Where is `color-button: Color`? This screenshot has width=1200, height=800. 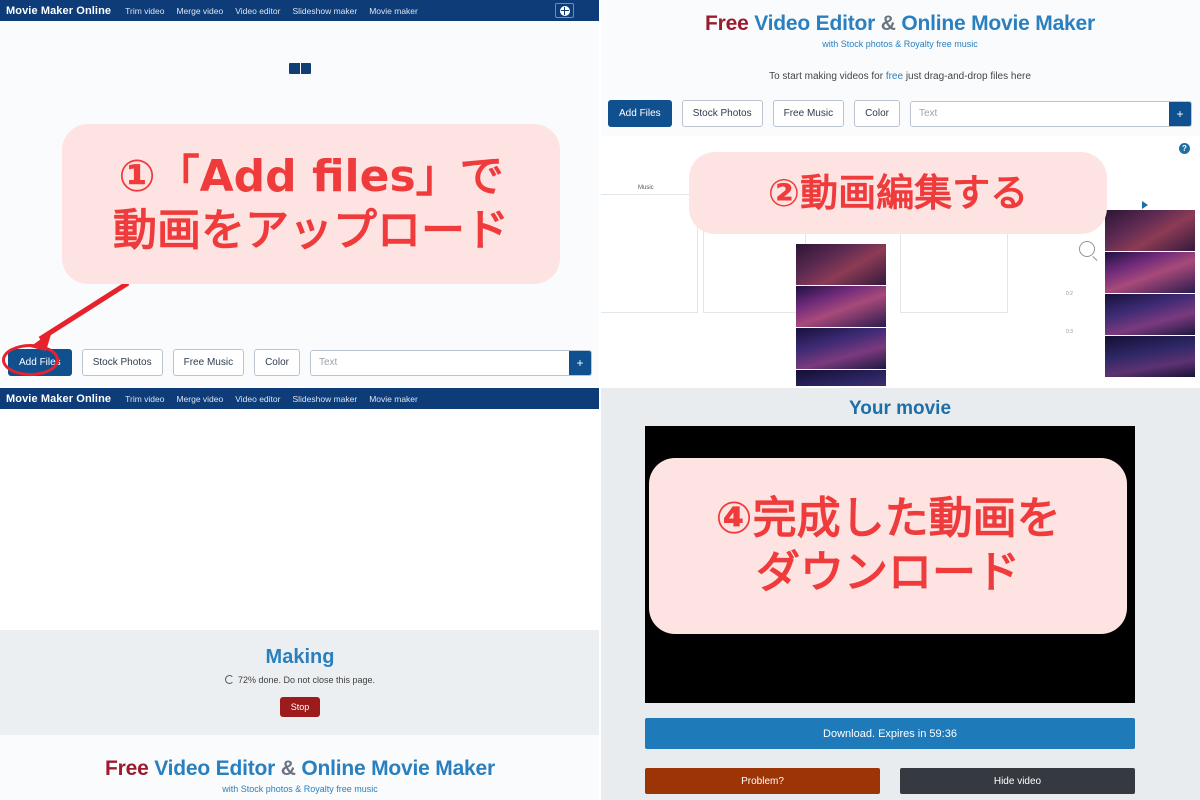 color-button: Color is located at coordinates (277, 362).